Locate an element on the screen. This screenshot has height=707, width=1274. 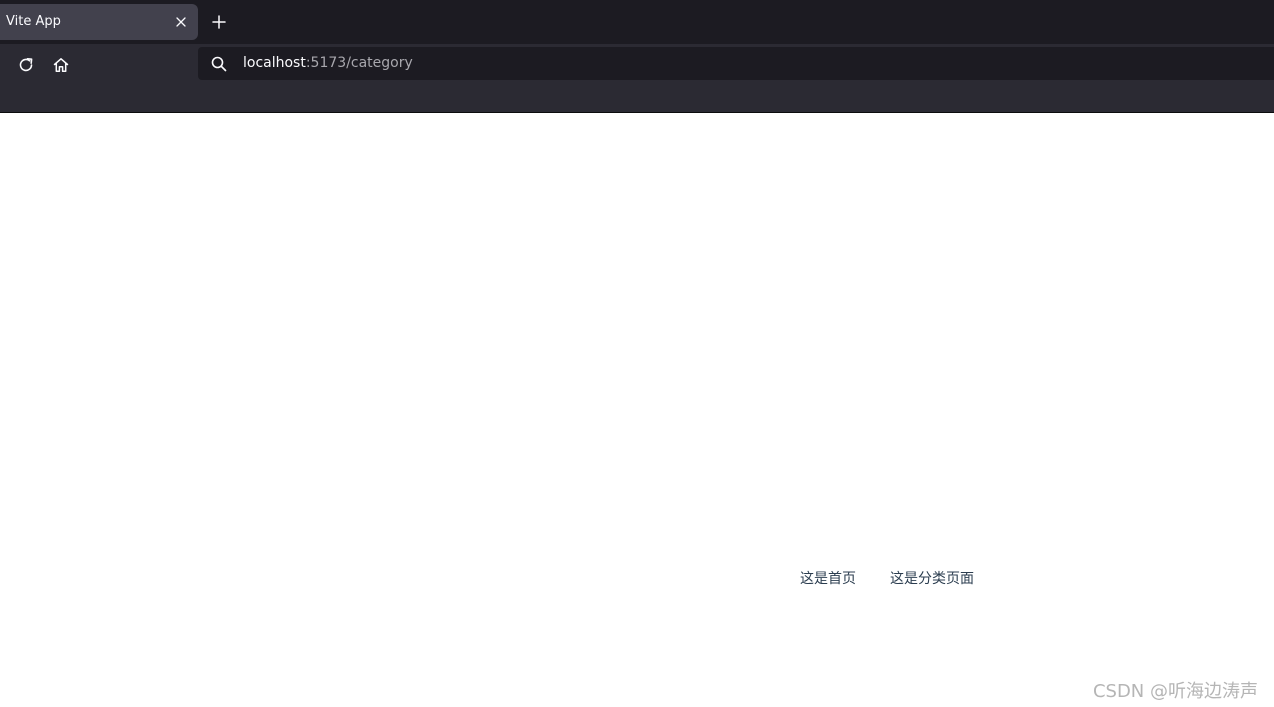
watermark: CSDN @听海边涛声 is located at coordinates (1175, 691).